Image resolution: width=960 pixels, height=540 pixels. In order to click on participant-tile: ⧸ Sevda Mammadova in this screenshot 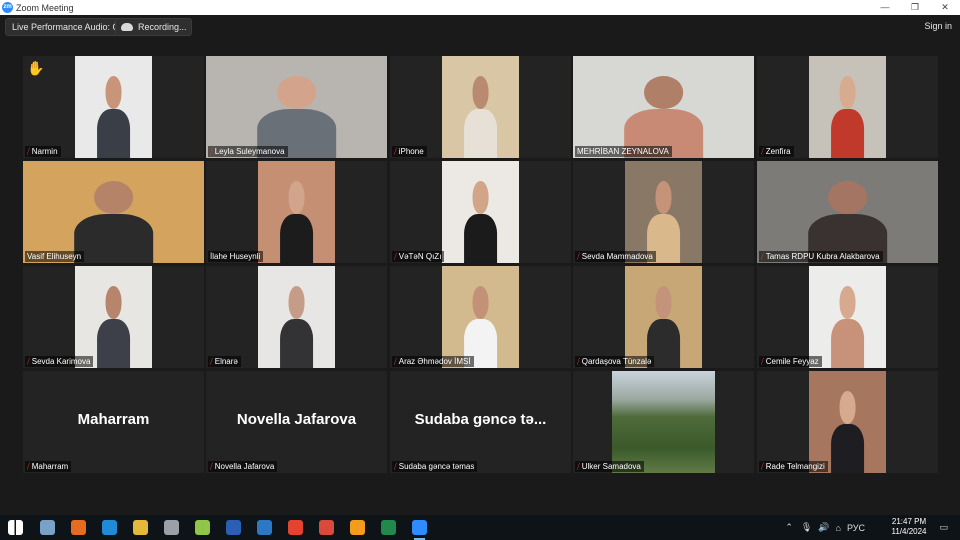, I will do `click(663, 212)`.